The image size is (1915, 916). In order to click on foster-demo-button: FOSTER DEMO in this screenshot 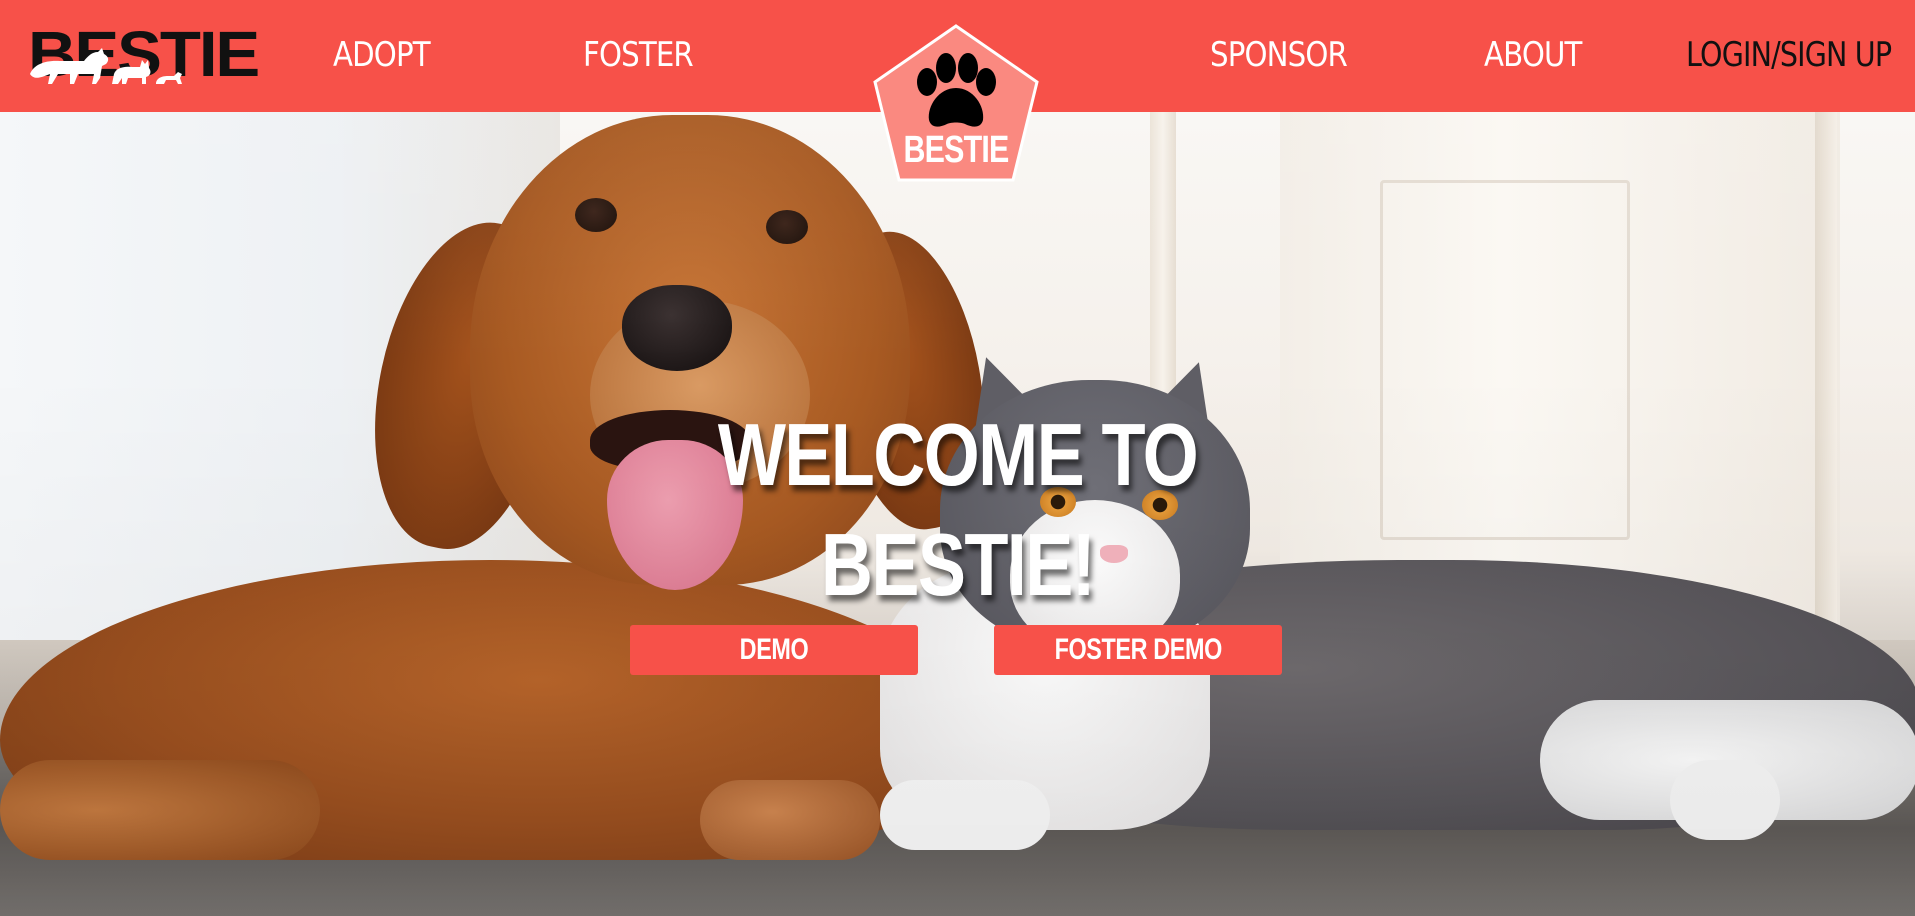, I will do `click(1138, 650)`.